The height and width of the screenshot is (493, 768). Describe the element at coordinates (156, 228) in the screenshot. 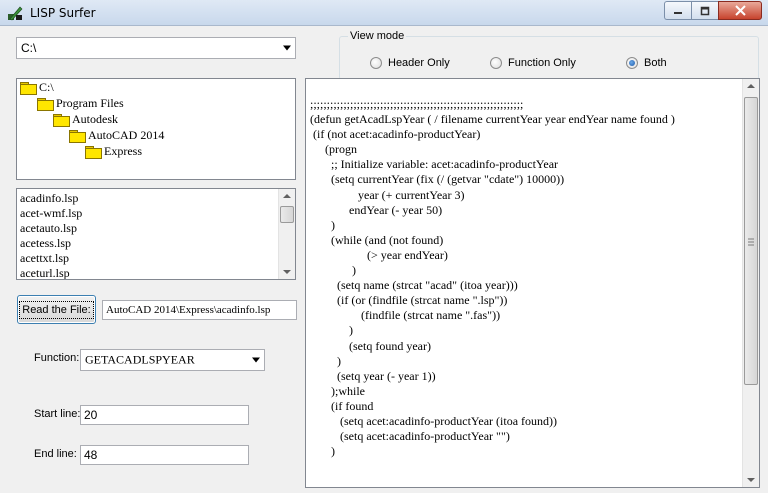

I see `list-item: acetauto.lsp` at that location.